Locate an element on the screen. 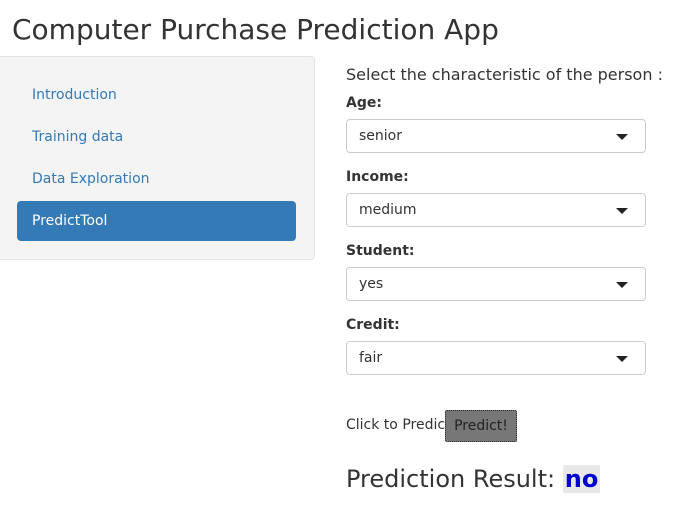 This screenshot has width=685, height=521. prediction-result-label: Prediction Result: is located at coordinates (451, 479).